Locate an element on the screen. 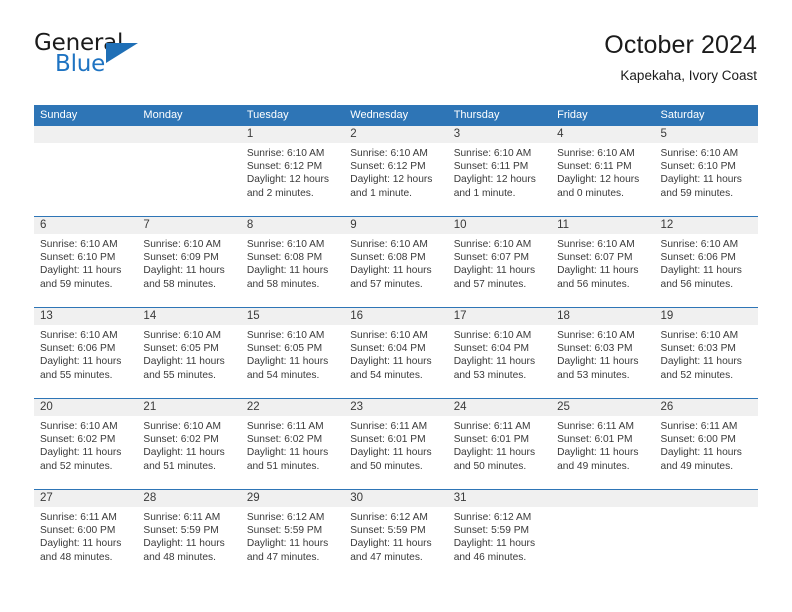 This screenshot has width=792, height=612. daylight-text: Daylight: 11 hours and 50 minutes. is located at coordinates (391, 459).